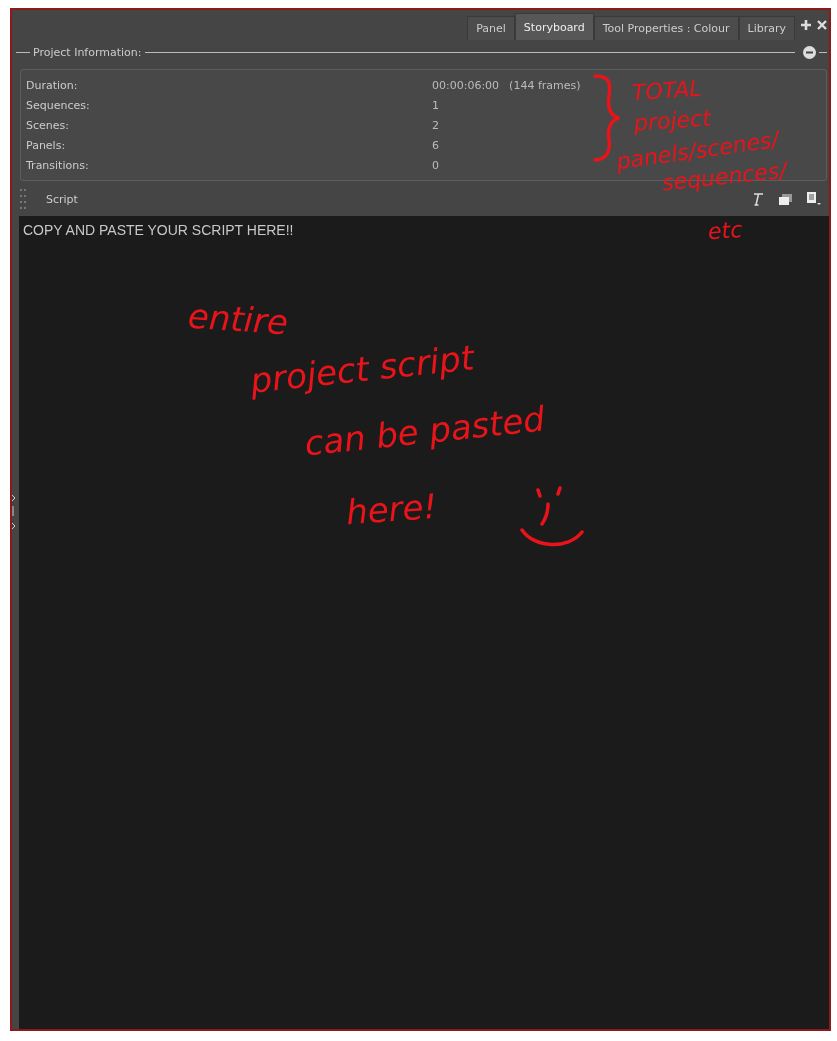  What do you see at coordinates (806, 25) in the screenshot?
I see `add-icon` at bounding box center [806, 25].